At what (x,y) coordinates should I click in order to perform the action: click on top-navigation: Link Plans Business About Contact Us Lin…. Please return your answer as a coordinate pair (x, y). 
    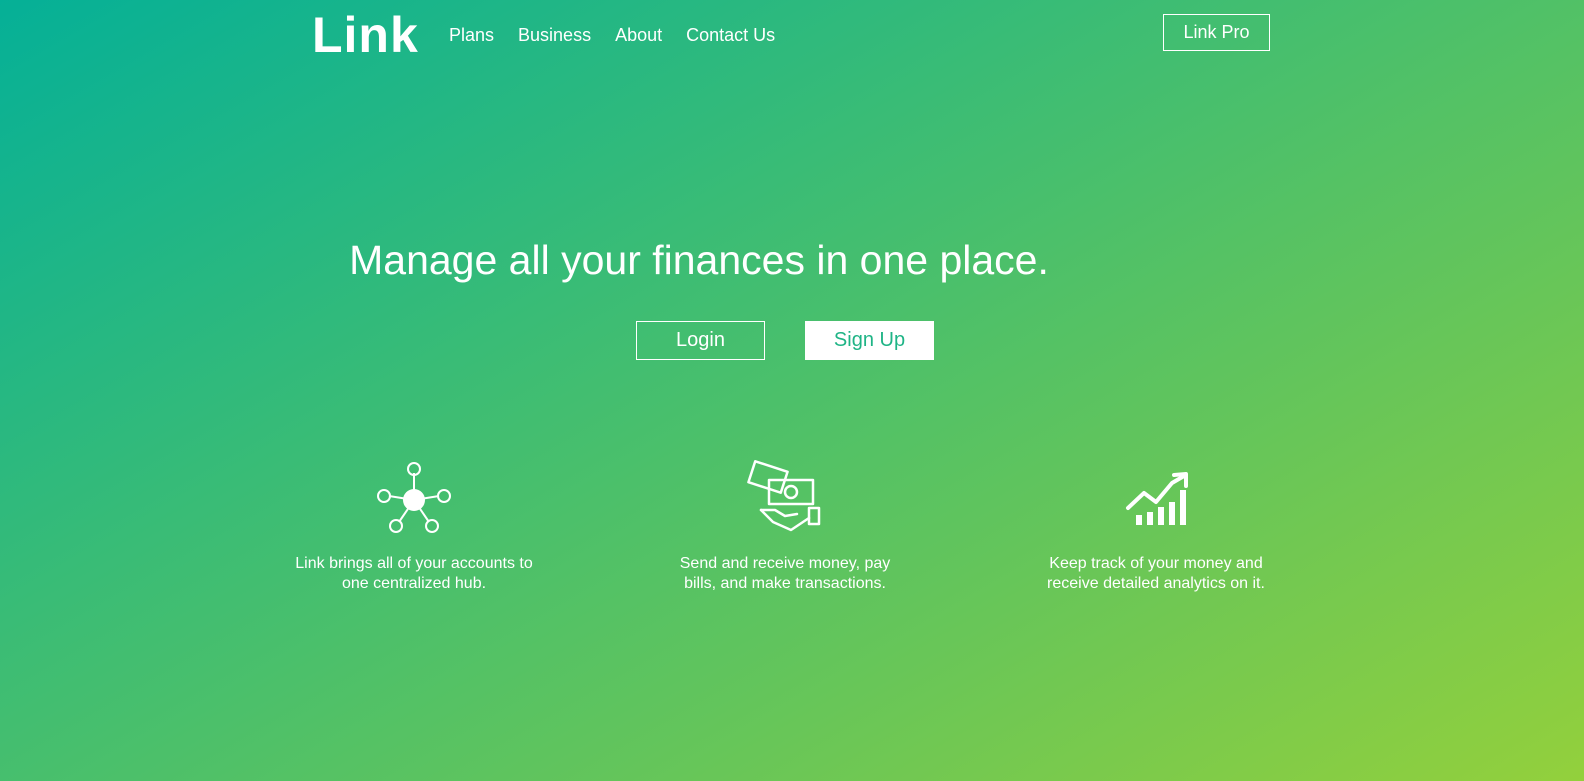
    Looking at the image, I should click on (792, 35).